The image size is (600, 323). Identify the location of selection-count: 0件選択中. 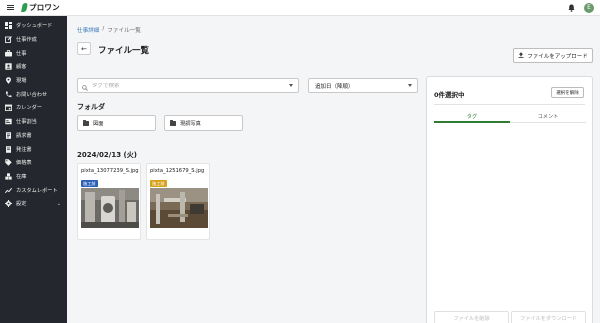
(449, 95).